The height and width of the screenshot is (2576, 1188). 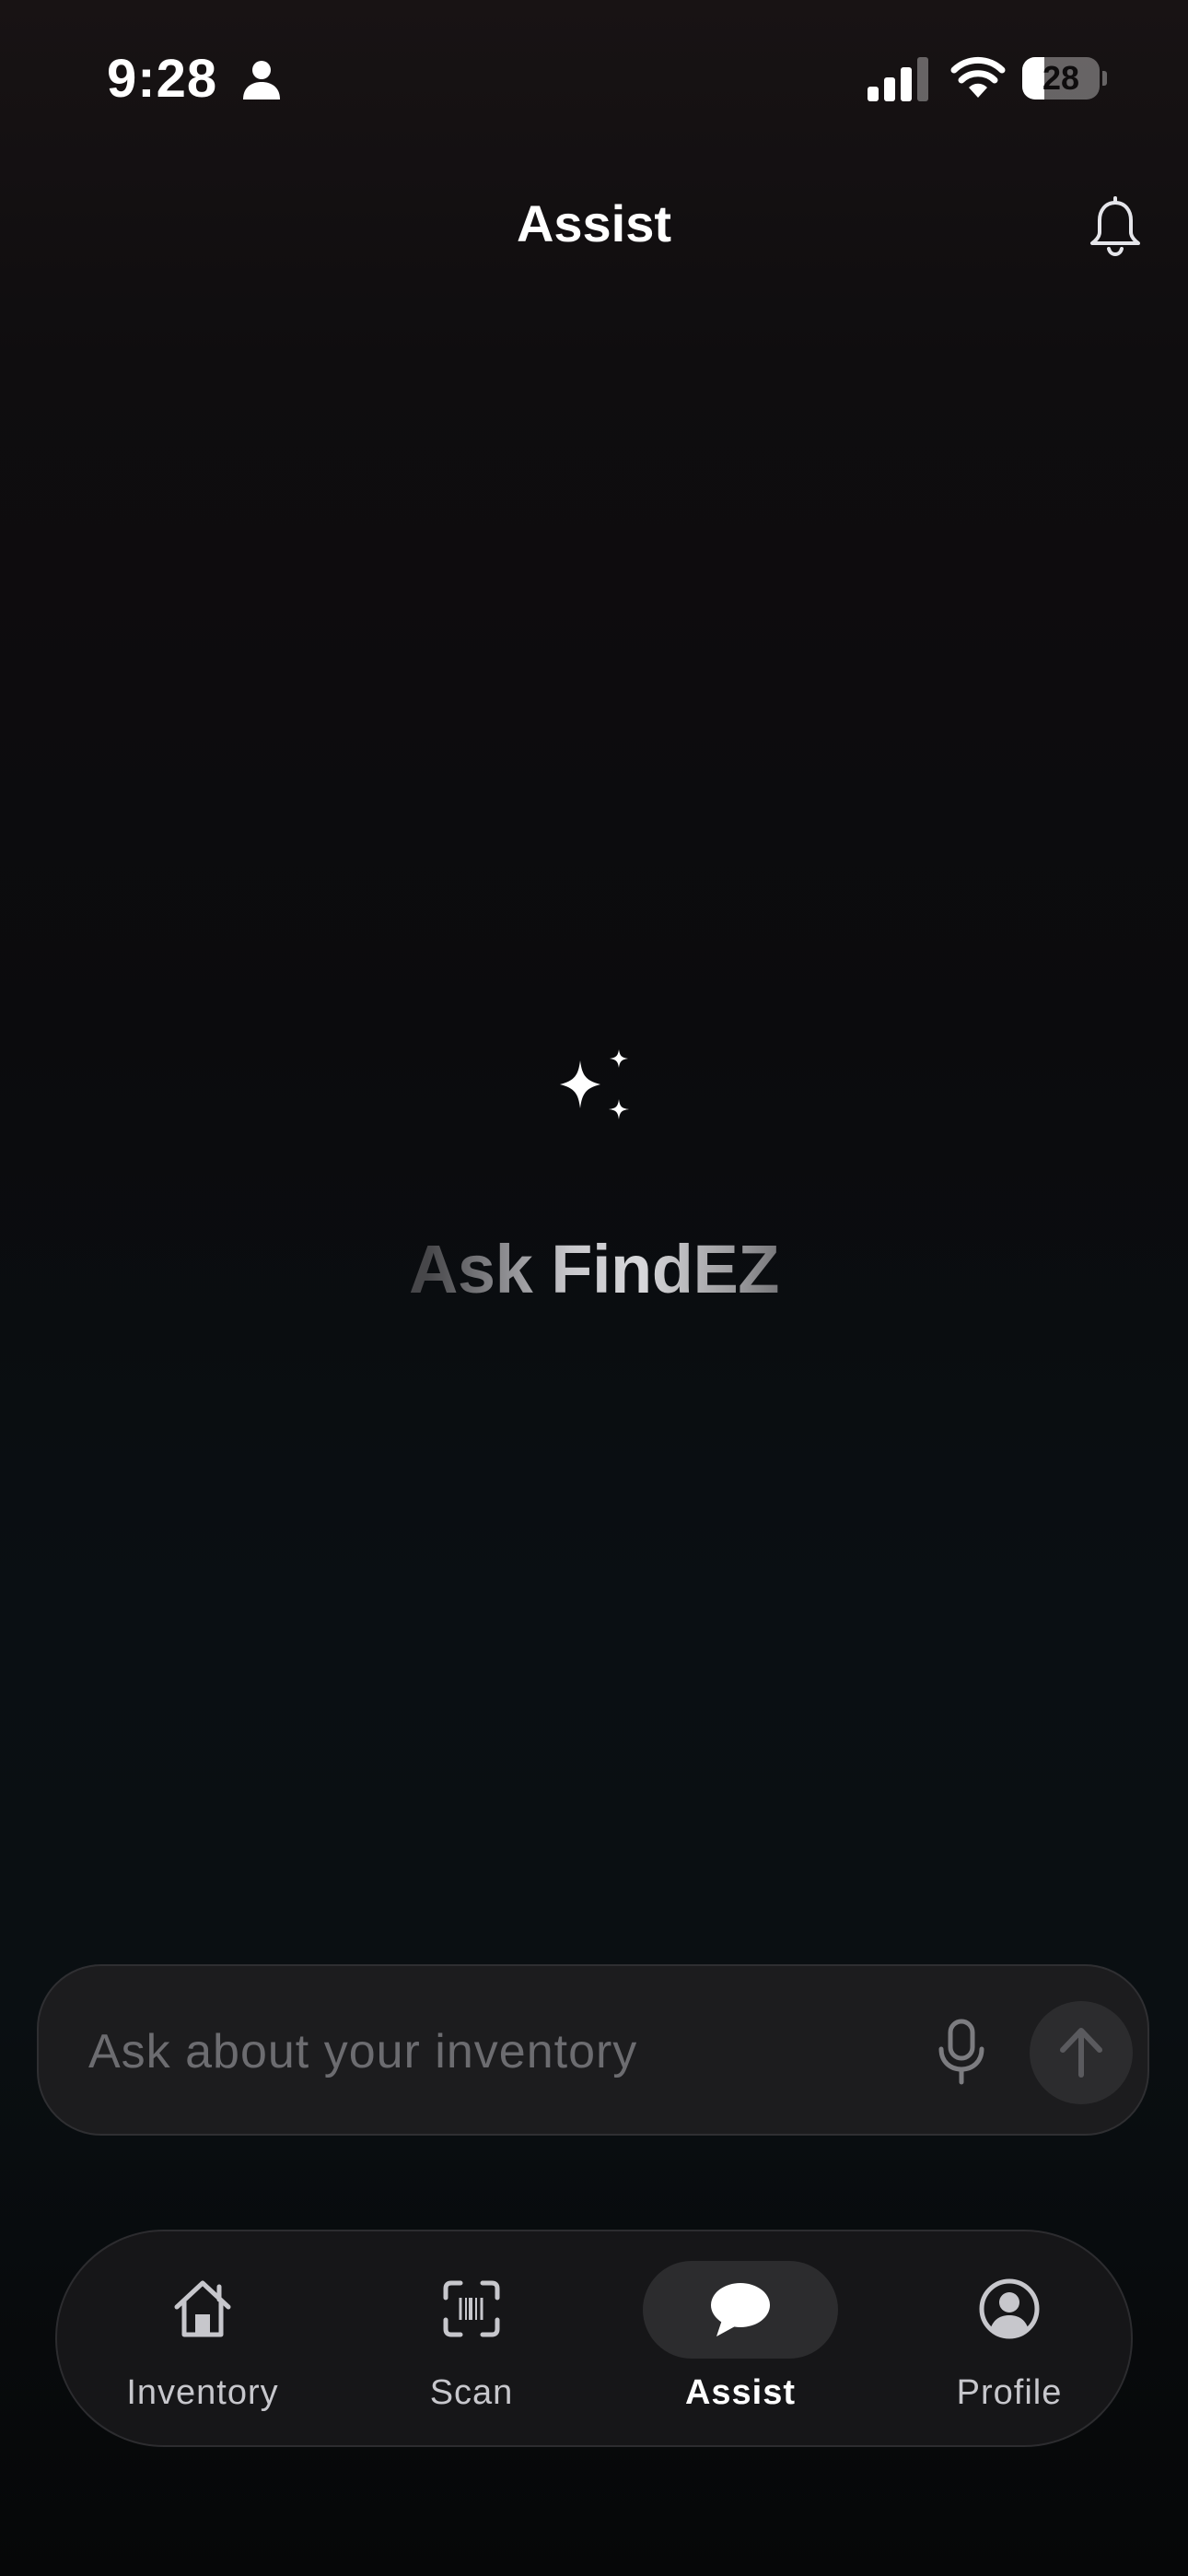 I want to click on send-button, so click(x=1081, y=2052).